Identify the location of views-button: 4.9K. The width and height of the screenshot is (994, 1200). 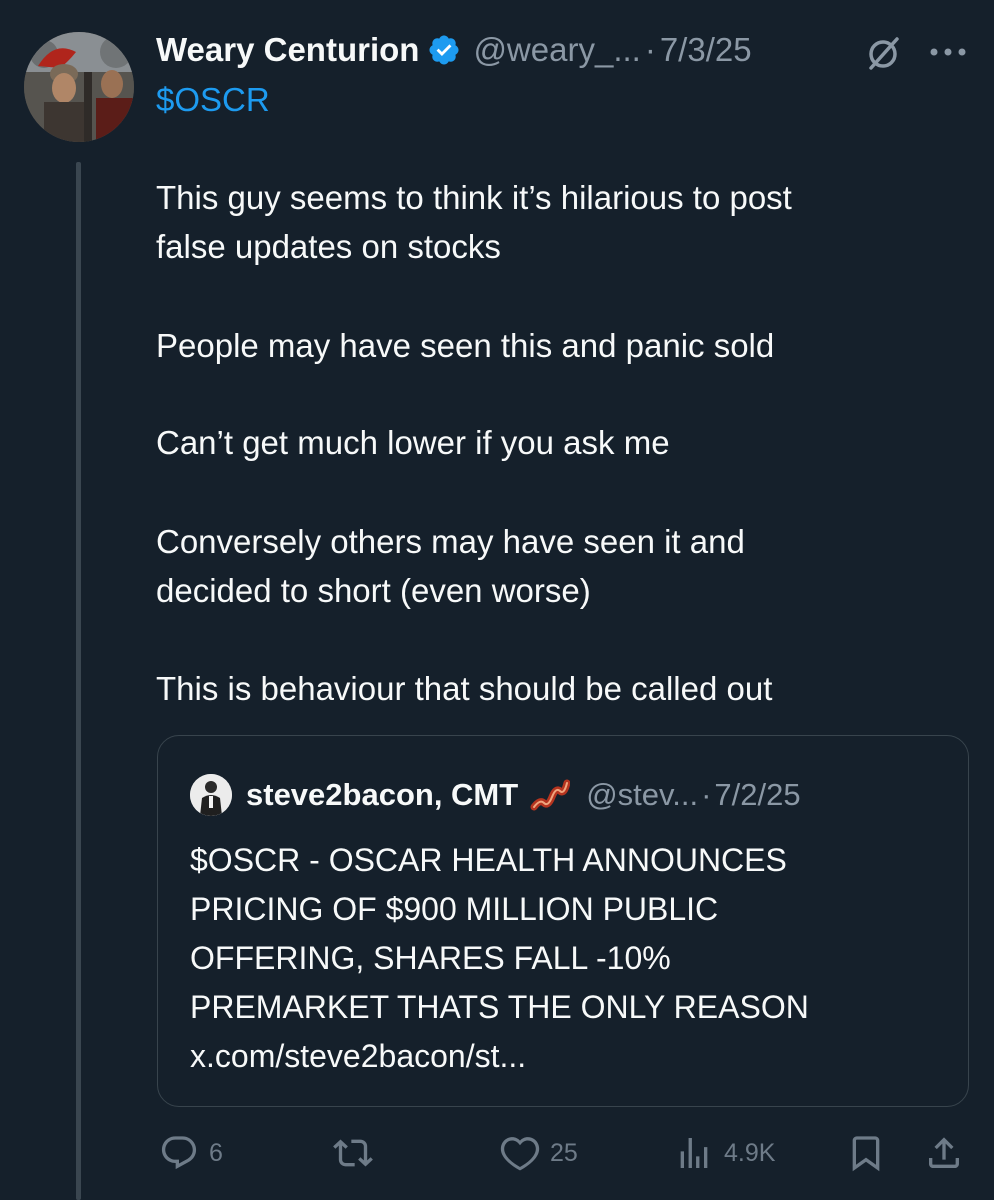
(724, 1153).